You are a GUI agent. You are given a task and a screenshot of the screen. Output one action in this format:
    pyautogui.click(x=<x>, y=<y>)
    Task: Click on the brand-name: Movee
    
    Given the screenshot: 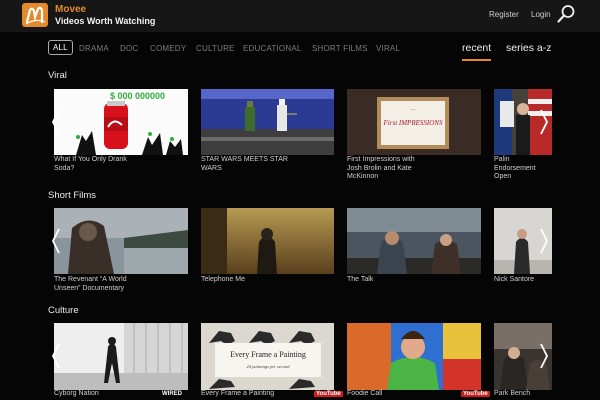 What is the action you would take?
    pyautogui.click(x=71, y=9)
    